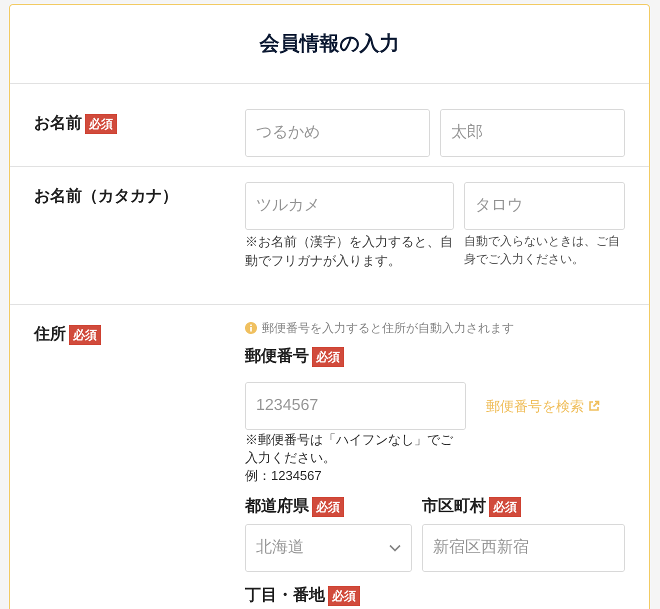  What do you see at coordinates (285, 595) in the screenshot?
I see `field-label: 丁目・番地` at bounding box center [285, 595].